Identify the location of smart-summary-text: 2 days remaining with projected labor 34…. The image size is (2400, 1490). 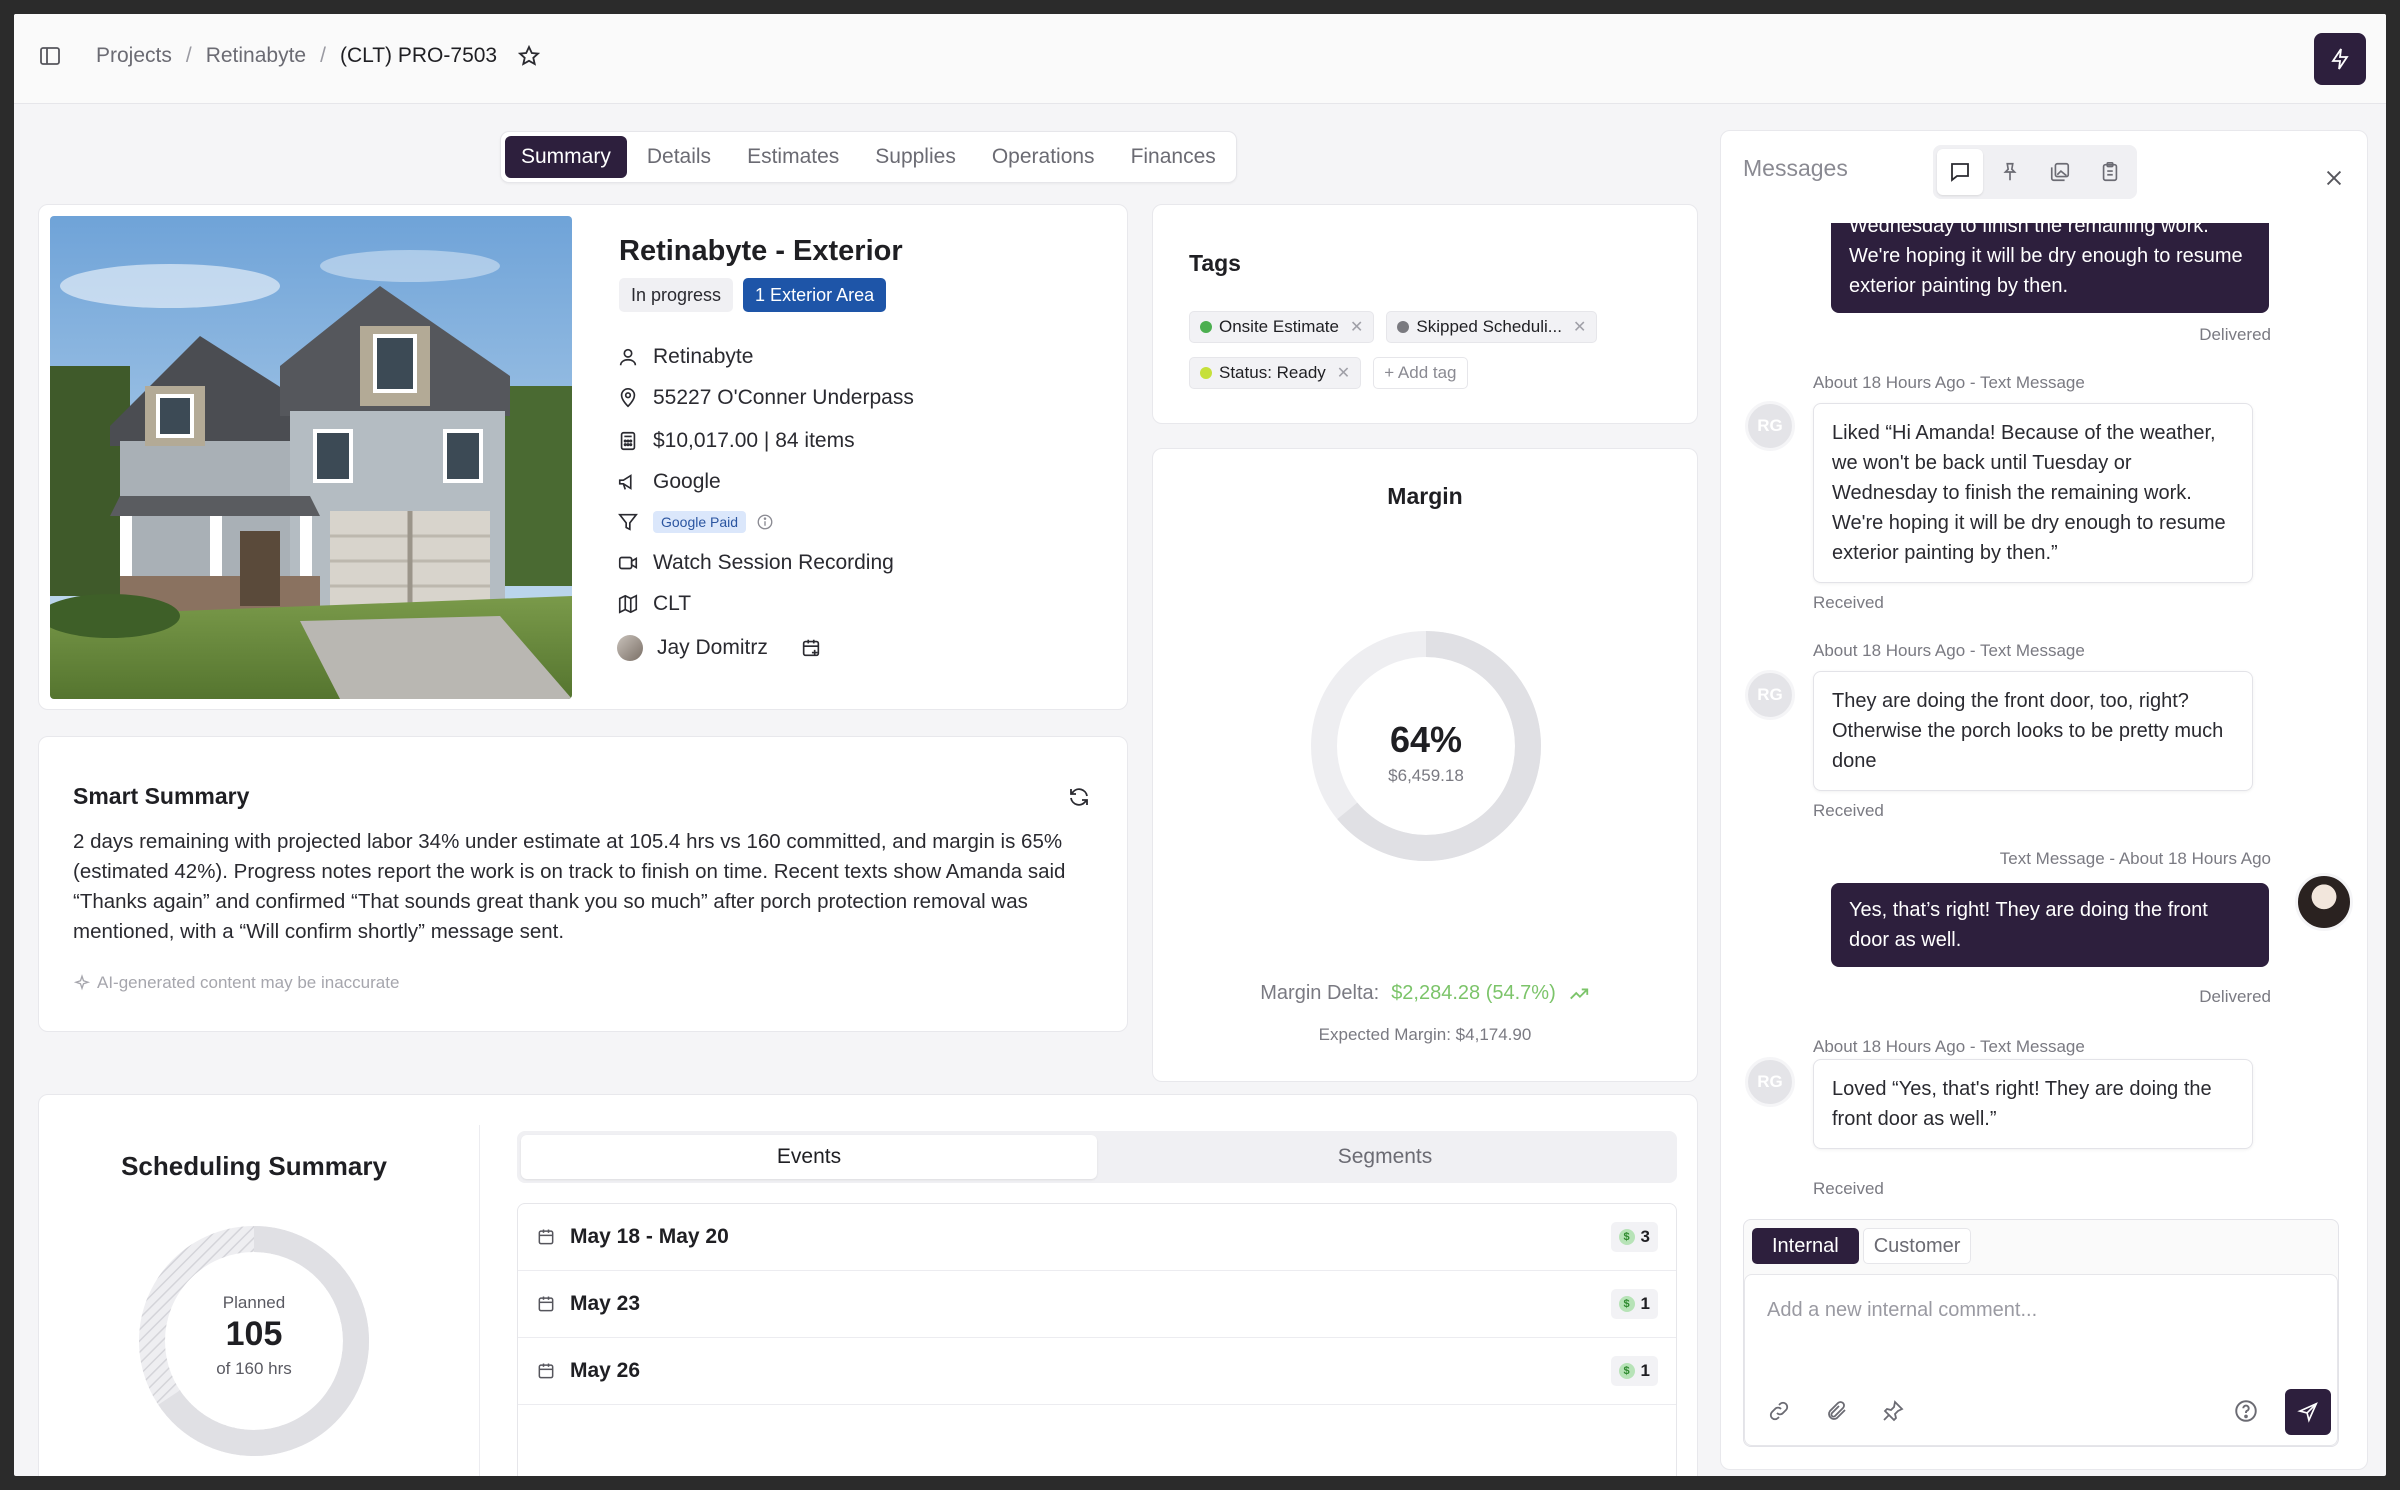
(569, 886).